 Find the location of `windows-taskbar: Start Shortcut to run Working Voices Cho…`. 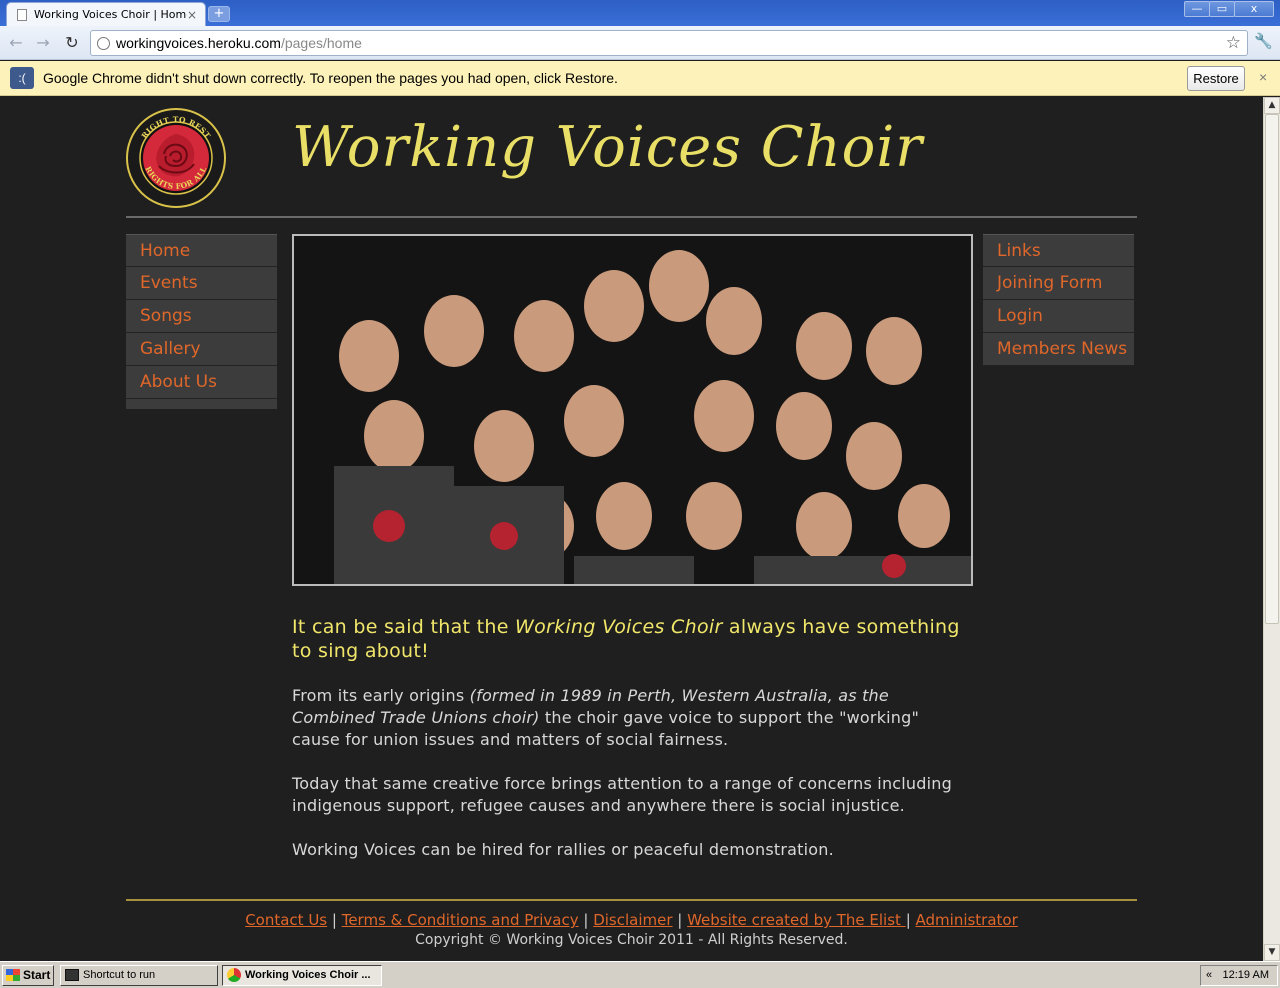

windows-taskbar: Start Shortcut to run Working Voices Cho… is located at coordinates (640, 974).